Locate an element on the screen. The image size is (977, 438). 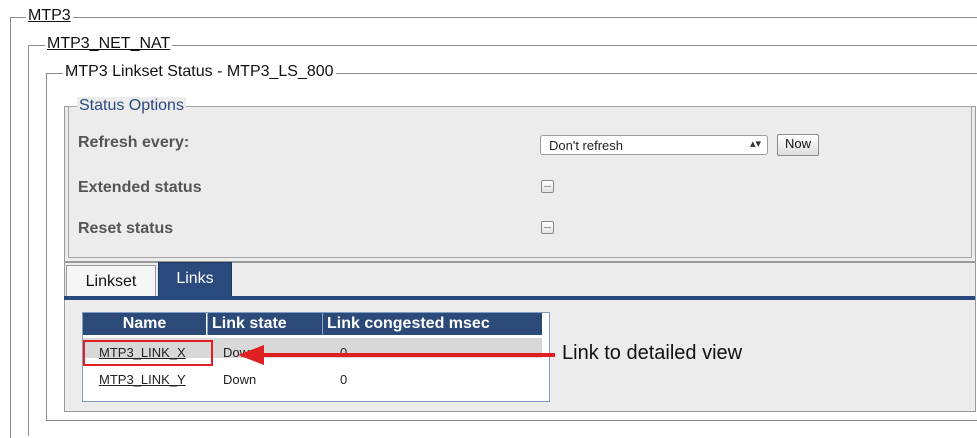
updown-arrow-icon: ▴▾ is located at coordinates (755, 144).